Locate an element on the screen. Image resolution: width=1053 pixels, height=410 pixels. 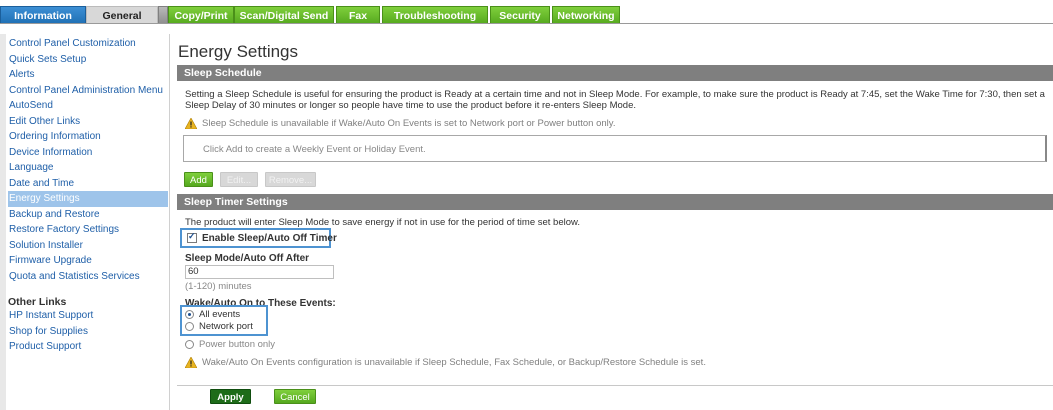
other-link-product-support: Product Support is located at coordinates (88, 347).